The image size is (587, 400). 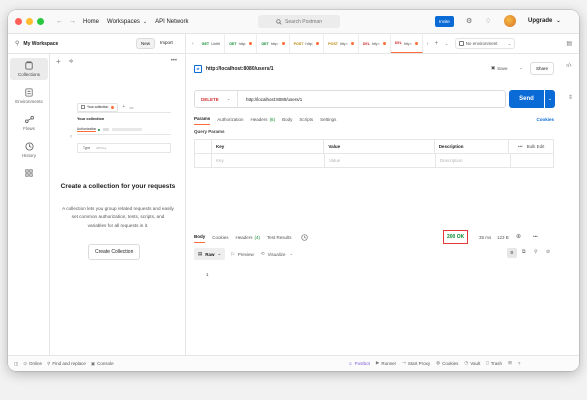 What do you see at coordinates (362, 363) in the screenshot?
I see `postbot-button: Postbot` at bounding box center [362, 363].